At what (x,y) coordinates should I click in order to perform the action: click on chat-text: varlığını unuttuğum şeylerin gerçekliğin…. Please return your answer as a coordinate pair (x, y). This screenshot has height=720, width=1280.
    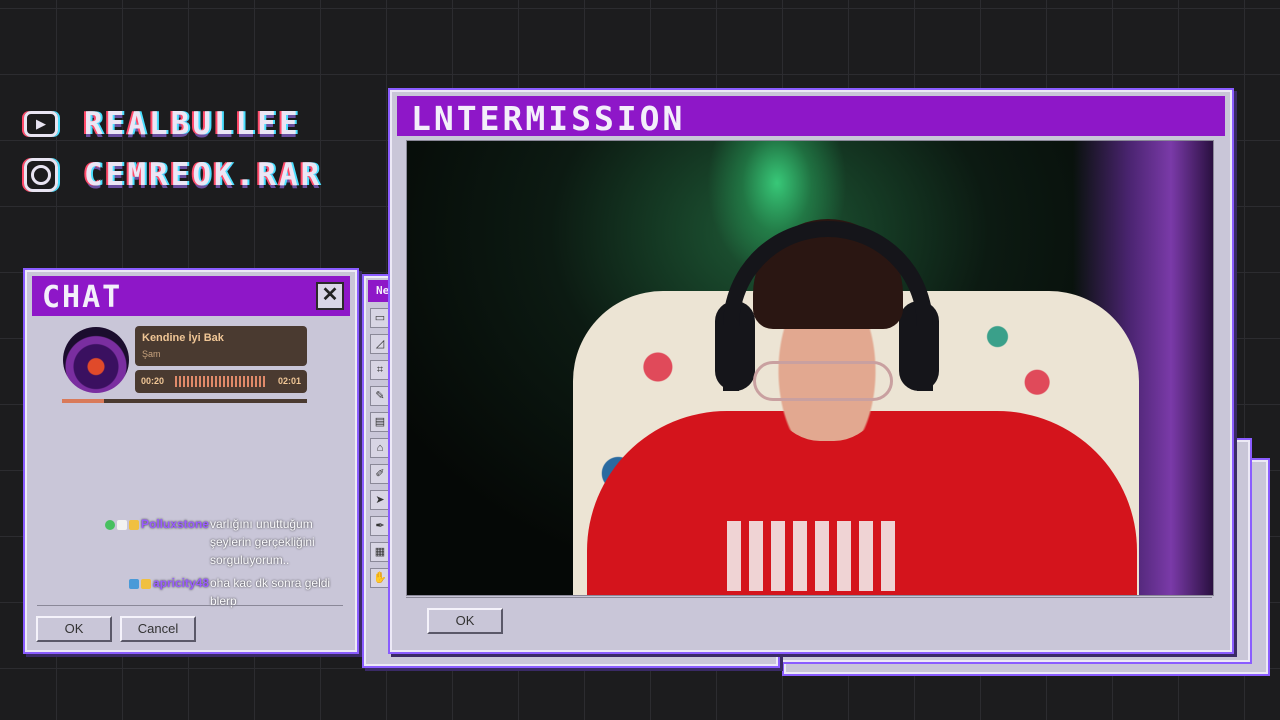
    Looking at the image, I should click on (262, 542).